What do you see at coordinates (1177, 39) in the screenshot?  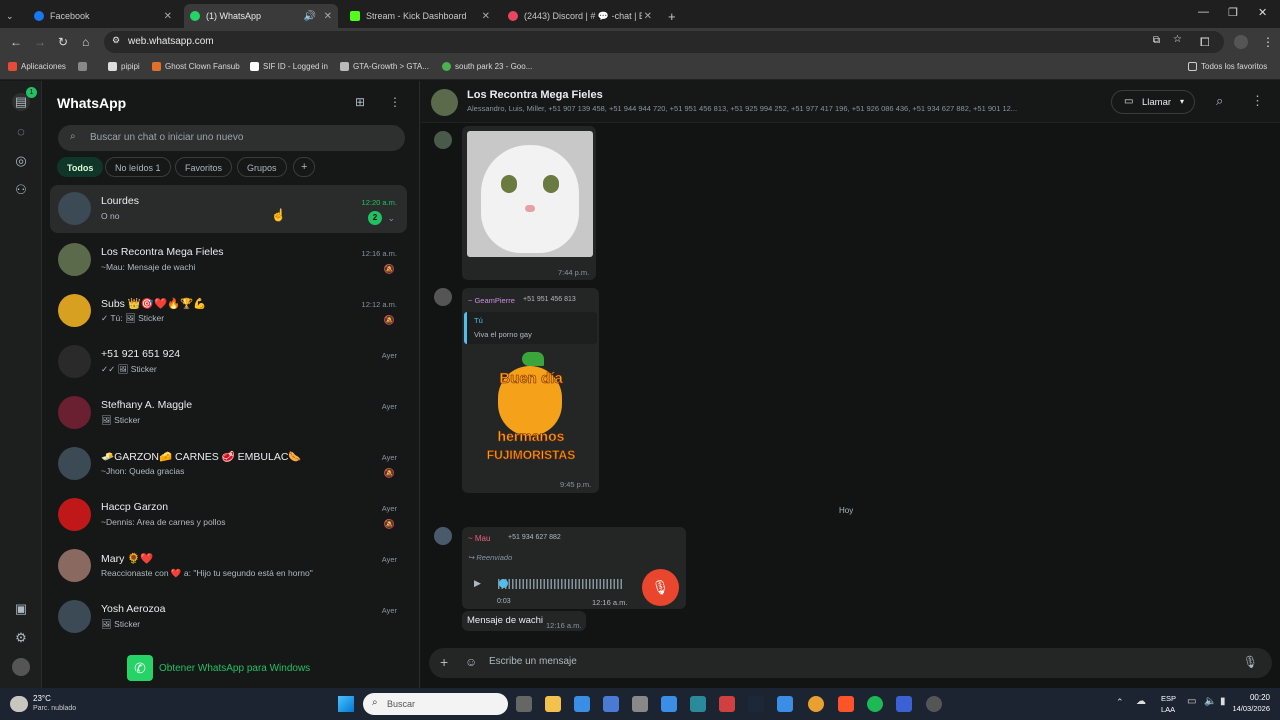 I see `bookmark-star-icon: ☆` at bounding box center [1177, 39].